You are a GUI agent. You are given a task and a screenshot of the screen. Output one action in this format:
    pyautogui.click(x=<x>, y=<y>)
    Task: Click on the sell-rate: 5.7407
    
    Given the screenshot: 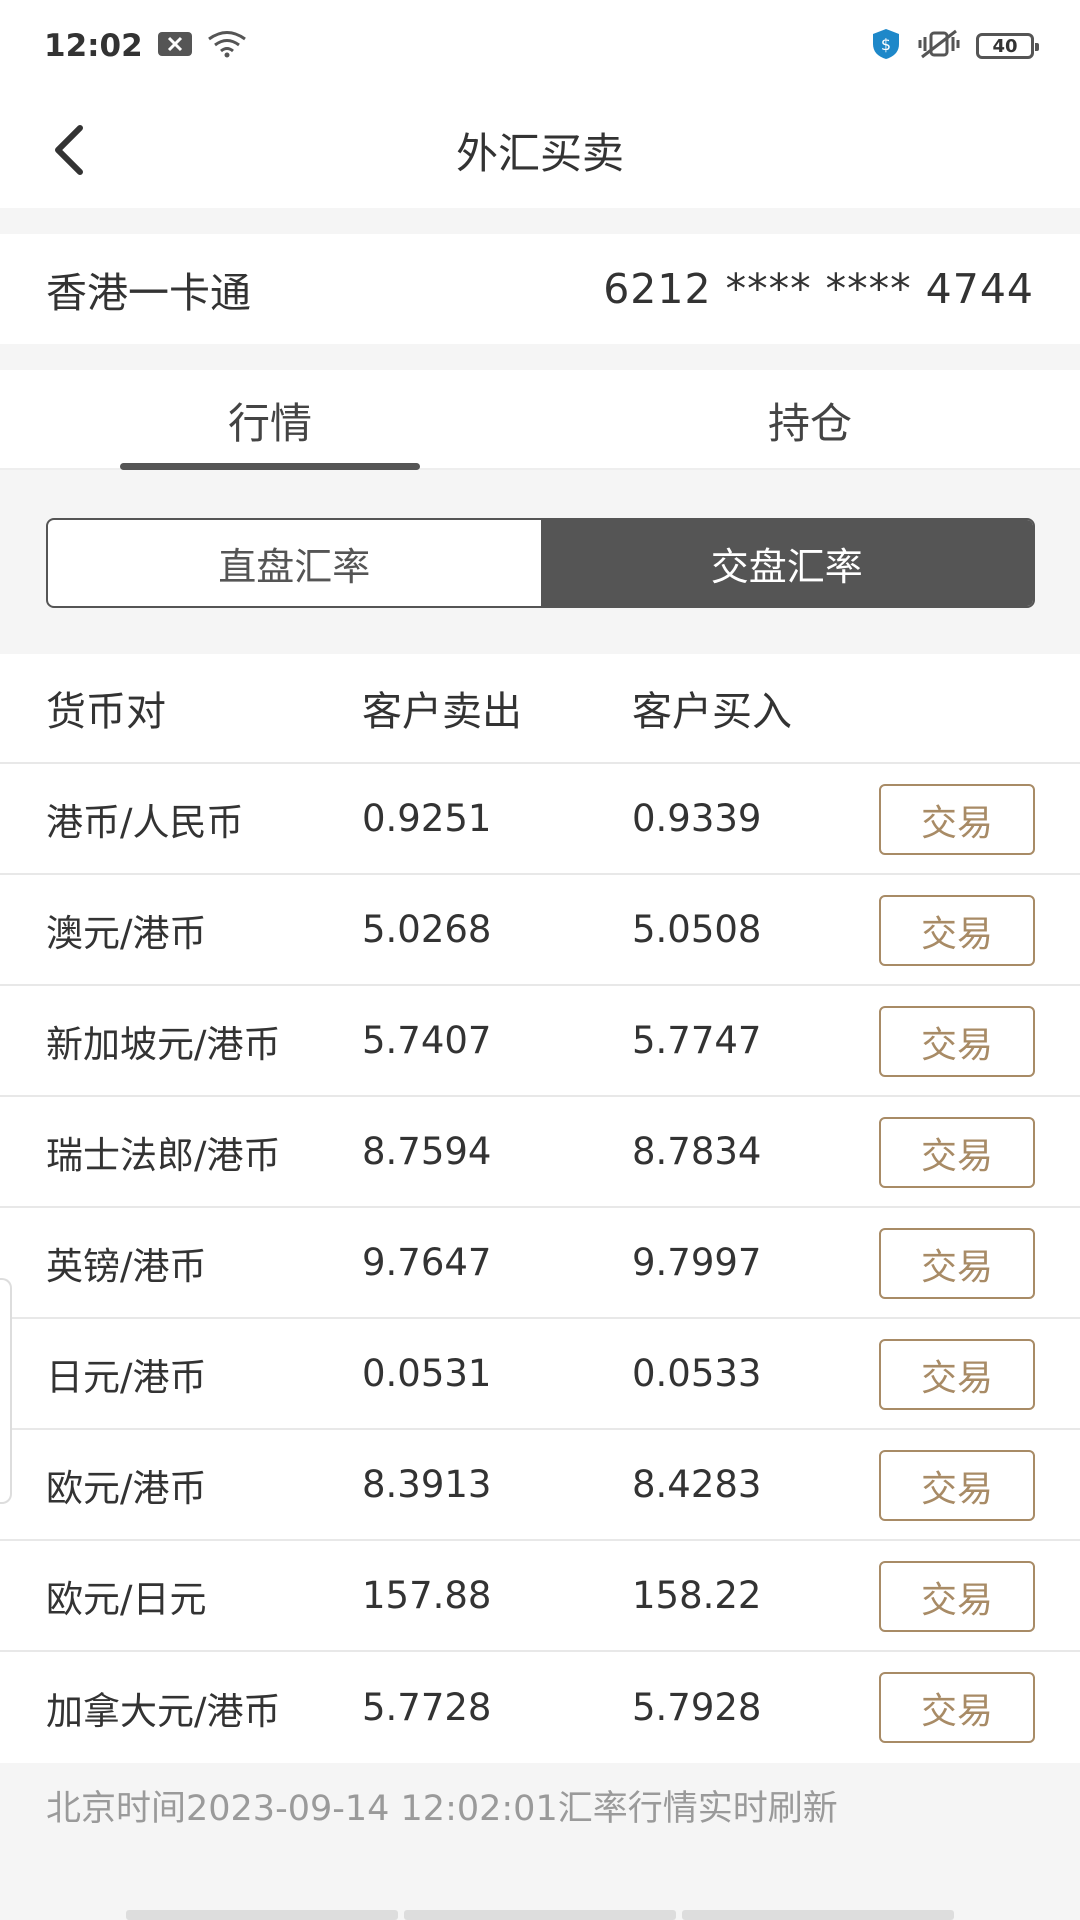 What is the action you would take?
    pyautogui.click(x=427, y=1040)
    